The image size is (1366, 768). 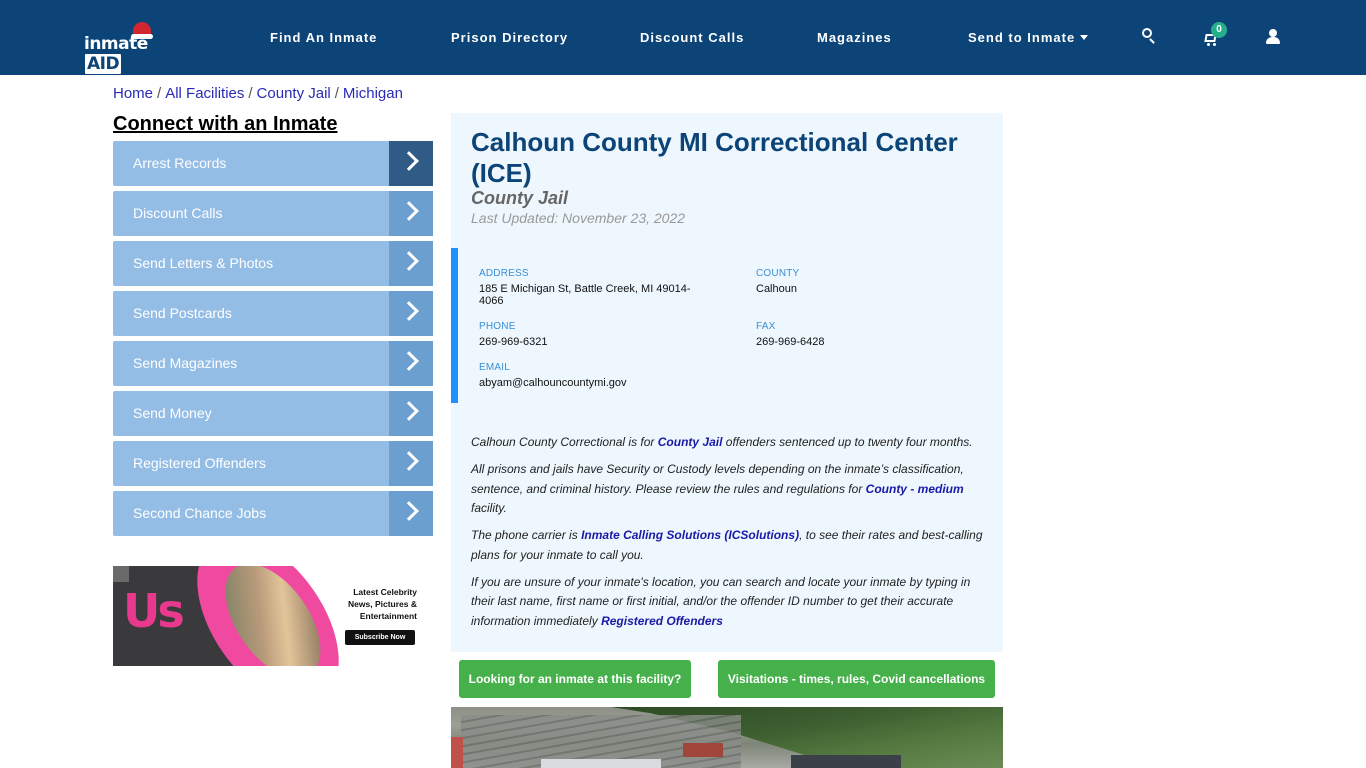 What do you see at coordinates (323, 37) in the screenshot?
I see `nav-find-an-inmate: Find An Inmate` at bounding box center [323, 37].